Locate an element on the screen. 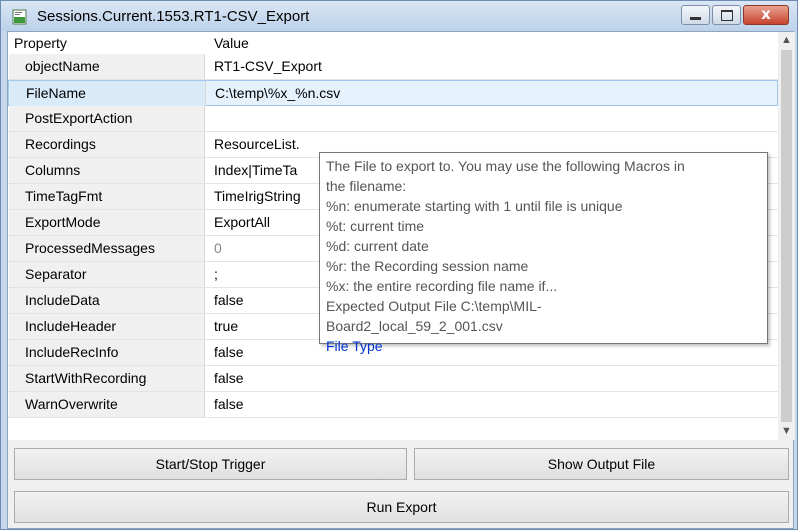 The height and width of the screenshot is (532, 800). tooltip-line: the filename: is located at coordinates (366, 186).